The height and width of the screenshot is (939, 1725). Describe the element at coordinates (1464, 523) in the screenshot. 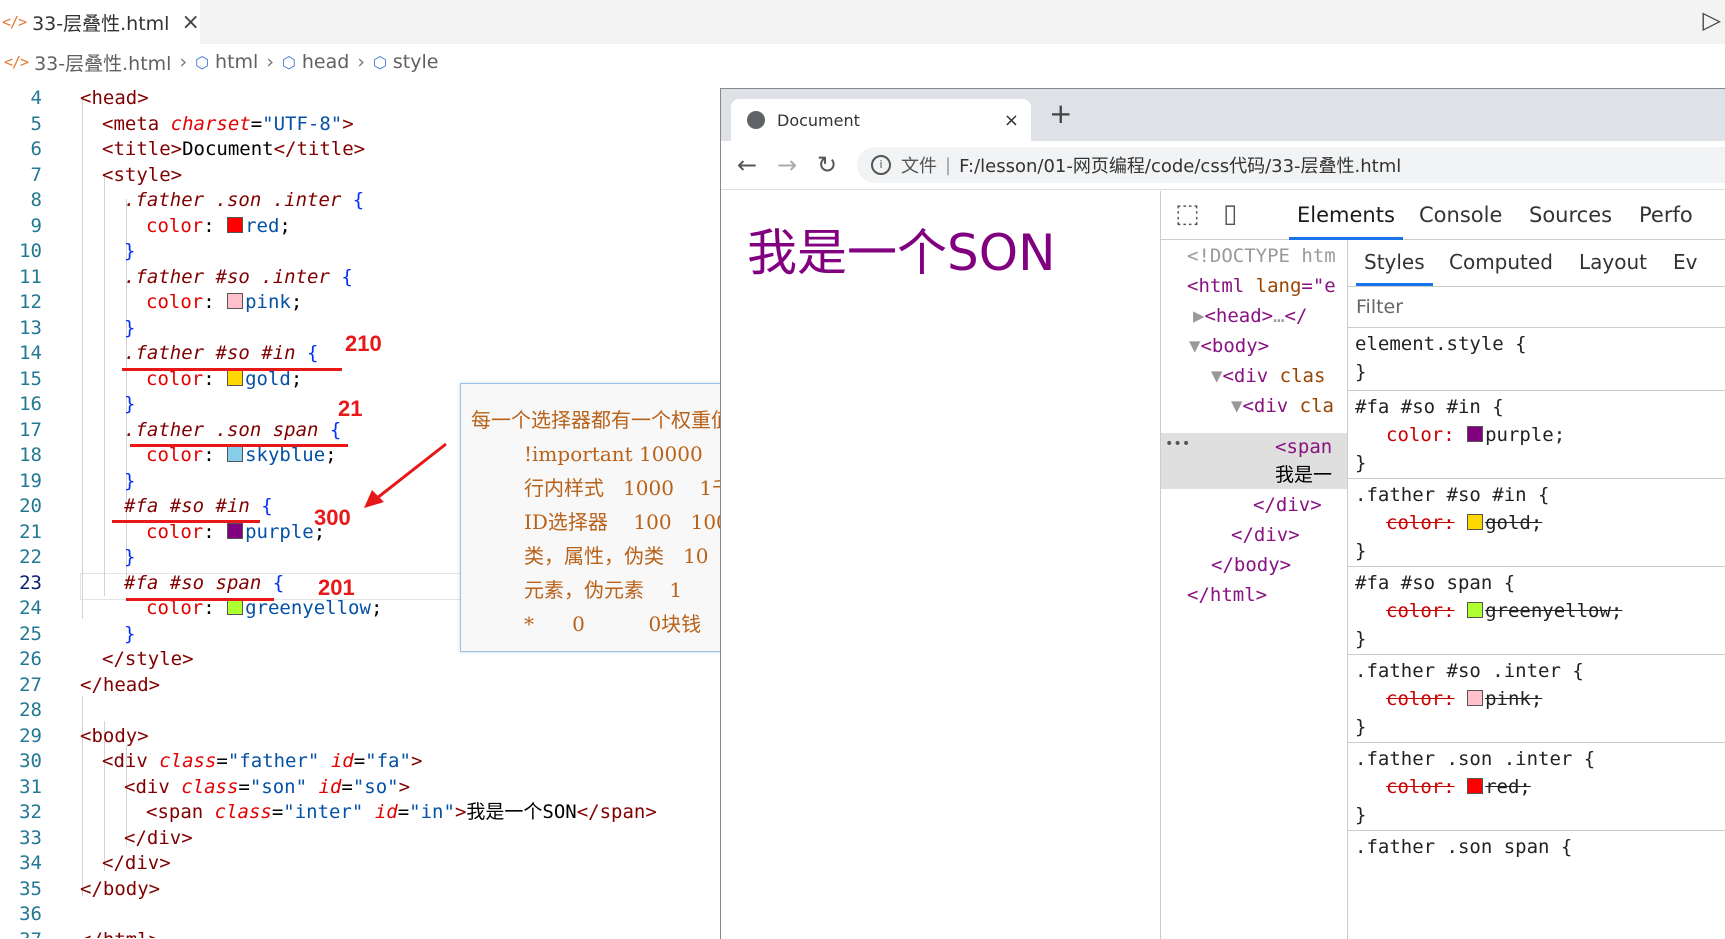

I see `rule-declaration-overridden: color: gold;` at that location.